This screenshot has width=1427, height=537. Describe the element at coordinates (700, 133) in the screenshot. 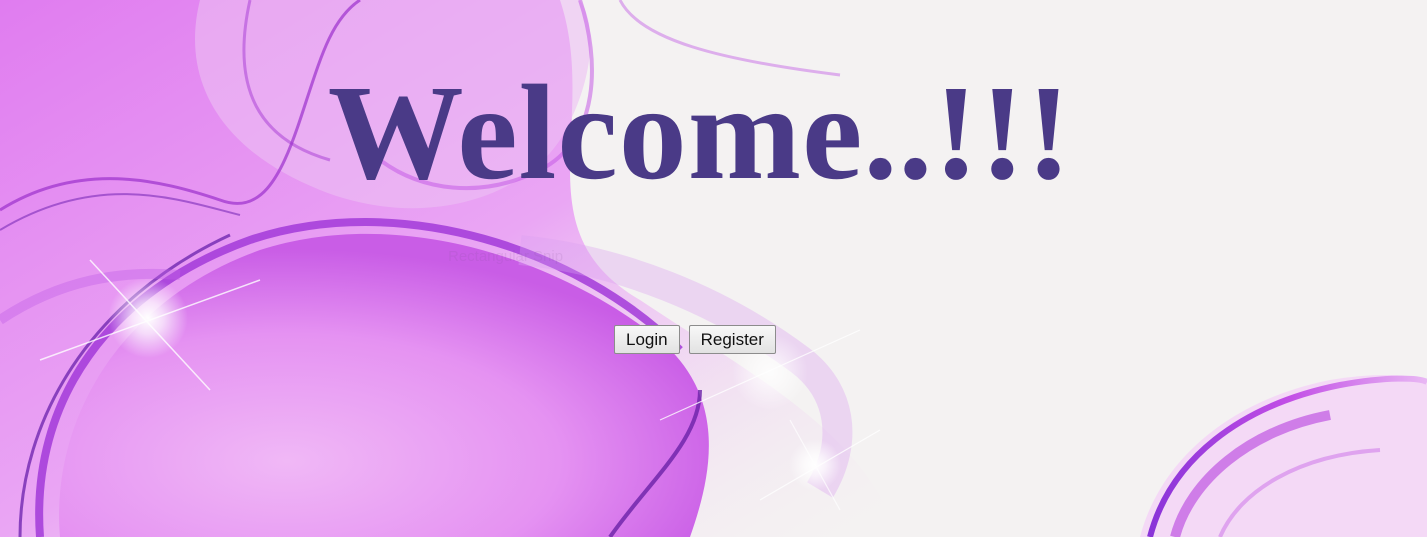

I see `welcome-heading: Welcome..!!!` at that location.